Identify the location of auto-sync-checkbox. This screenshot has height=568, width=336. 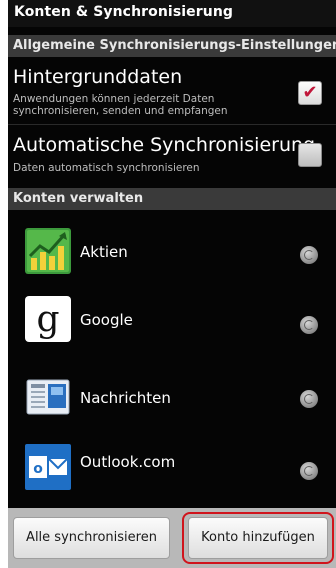
(310, 155).